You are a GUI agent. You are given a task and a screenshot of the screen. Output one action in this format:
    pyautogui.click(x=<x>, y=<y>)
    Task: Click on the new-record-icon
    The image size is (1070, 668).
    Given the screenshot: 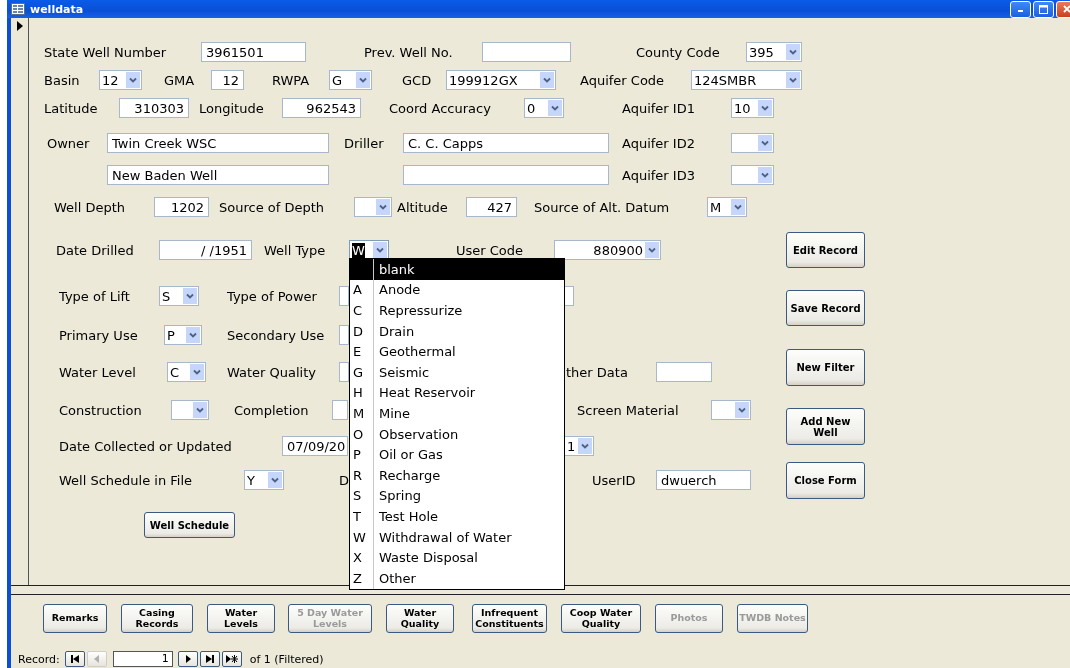 What is the action you would take?
    pyautogui.click(x=231, y=659)
    